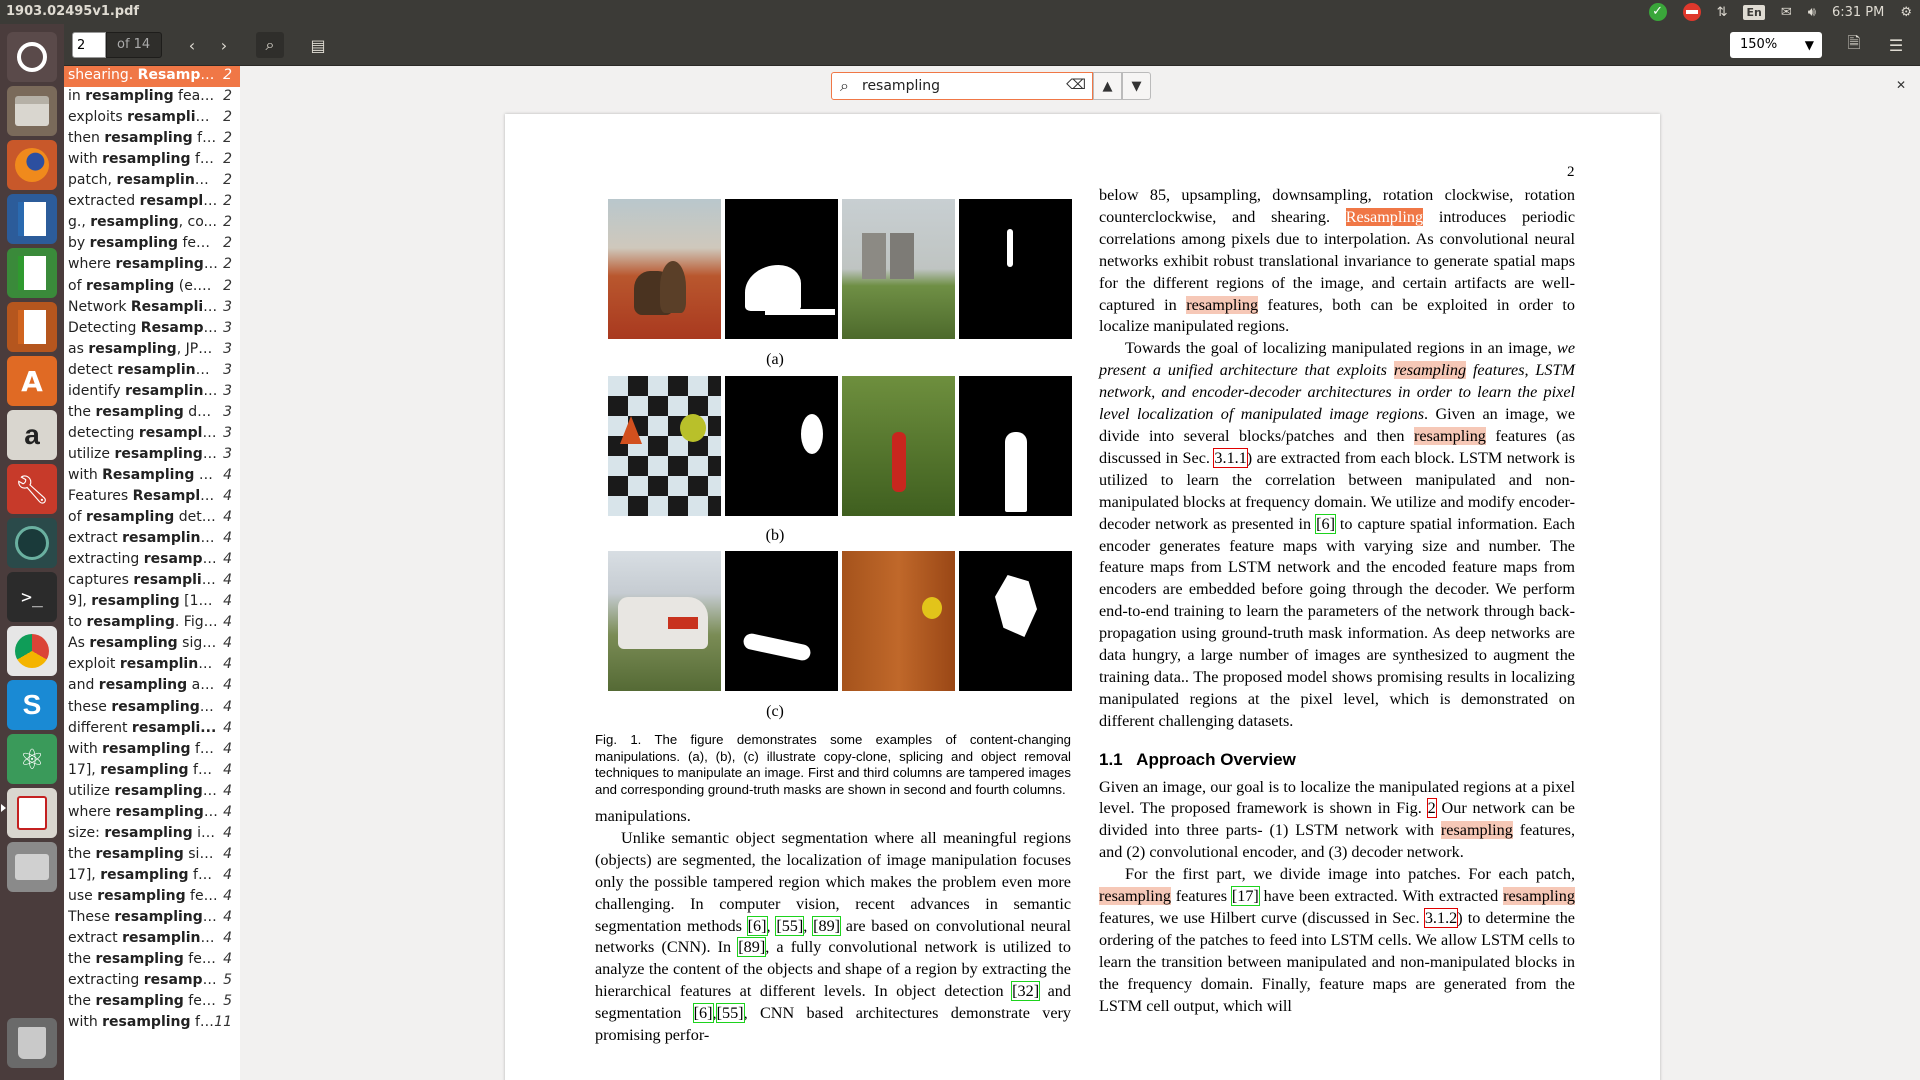  Describe the element at coordinates (32, 381) in the screenshot. I see `launcher-software-center: A` at that location.